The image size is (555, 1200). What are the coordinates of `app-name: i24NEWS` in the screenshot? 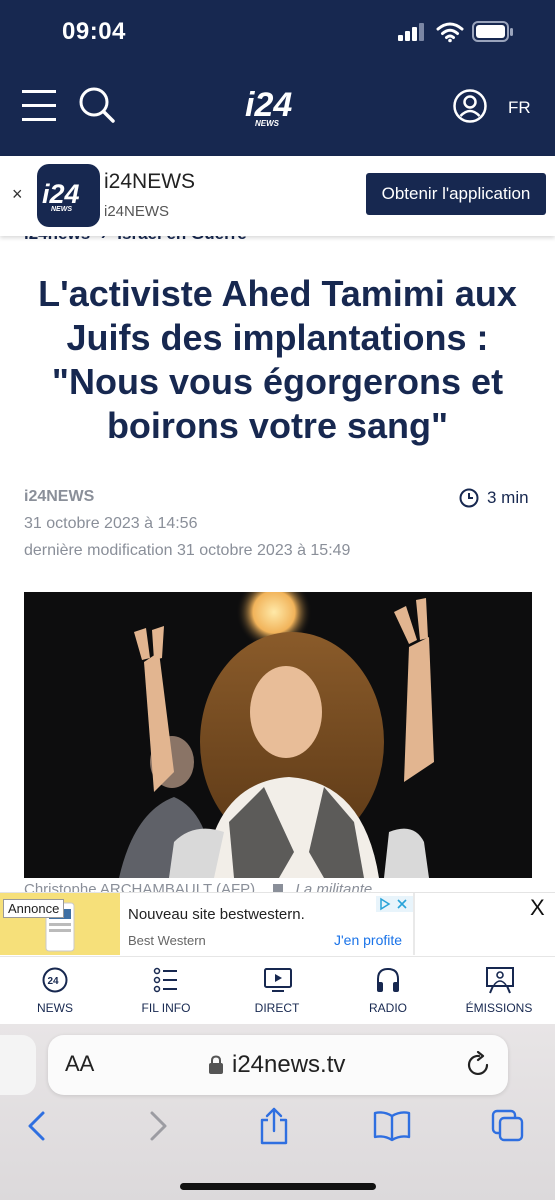 It's located at (150, 181).